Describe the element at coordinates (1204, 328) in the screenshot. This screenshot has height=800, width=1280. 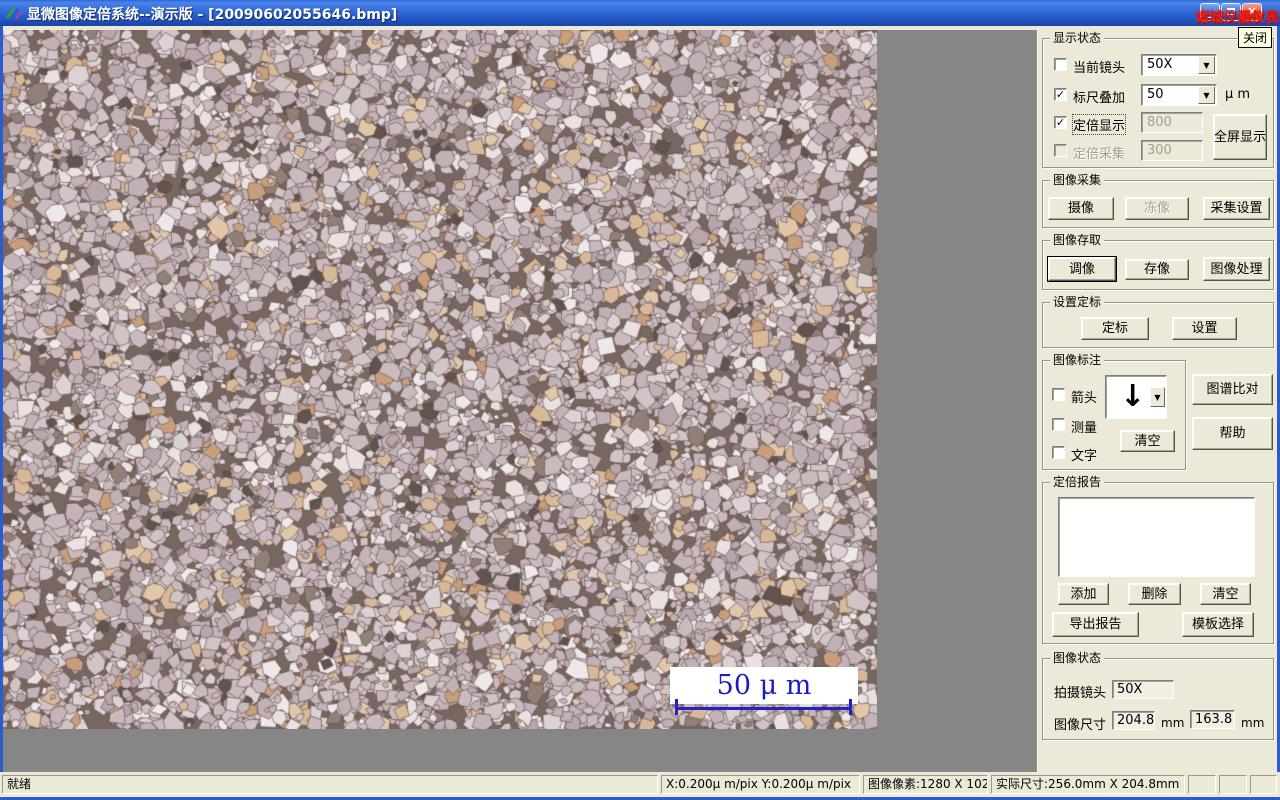
I see `calibration-set-button: 设置` at that location.